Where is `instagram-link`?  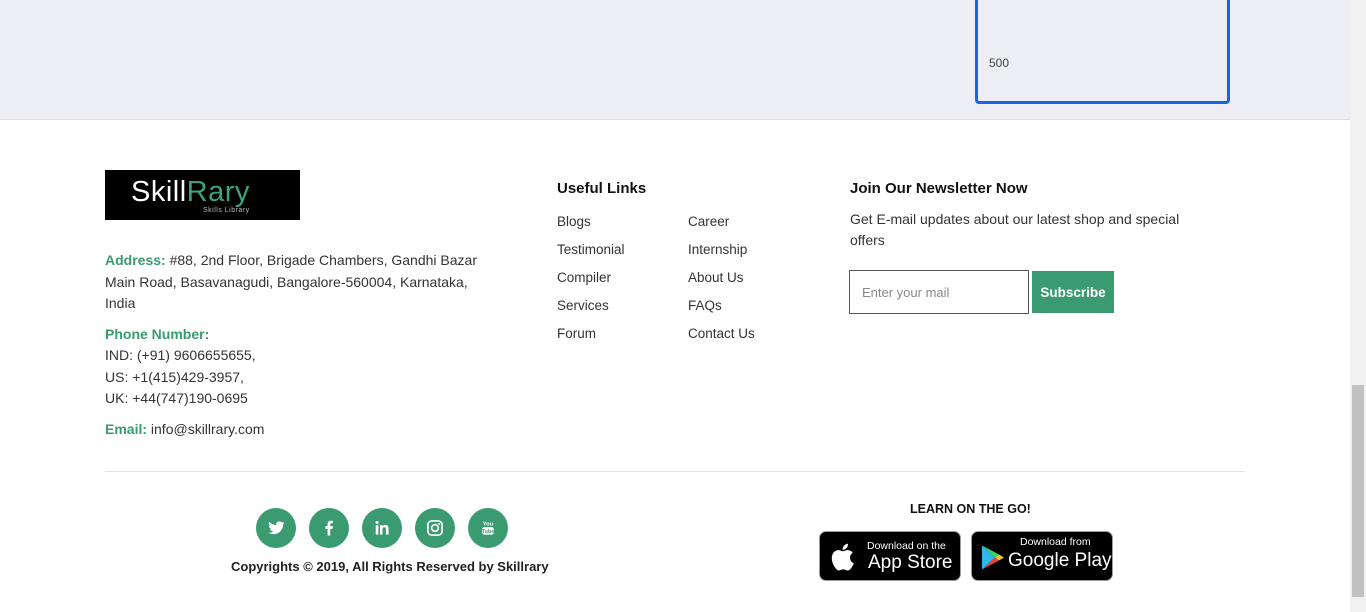 instagram-link is located at coordinates (435, 528).